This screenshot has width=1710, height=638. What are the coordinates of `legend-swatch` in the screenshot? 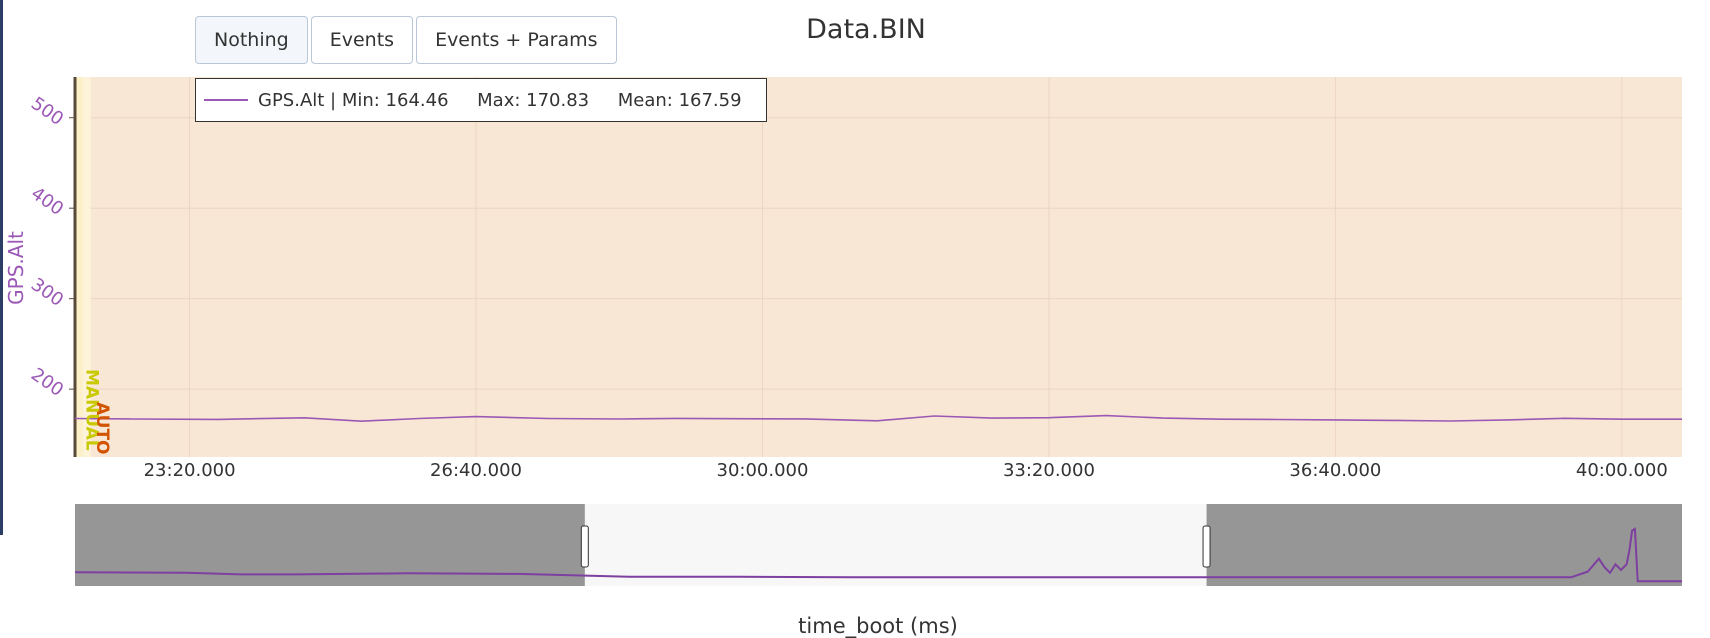 It's located at (226, 100).